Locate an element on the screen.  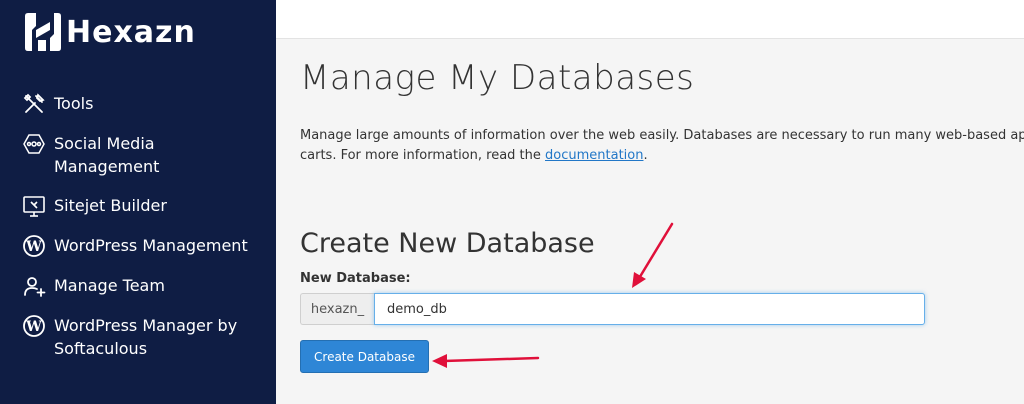
sidebar-item-social-media-management: Social Media Management is located at coordinates (138, 155).